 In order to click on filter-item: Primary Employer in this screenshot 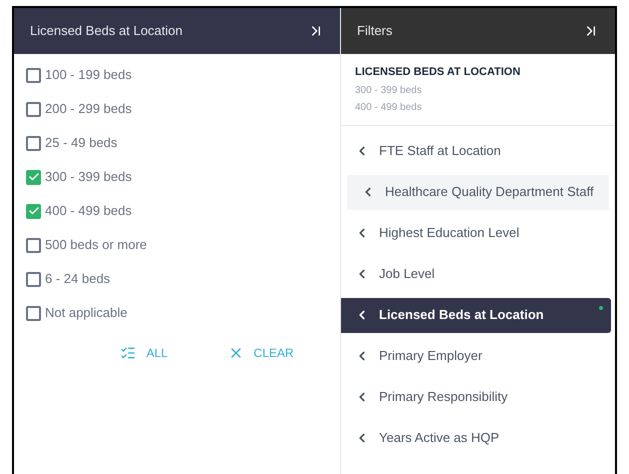, I will do `click(478, 356)`.